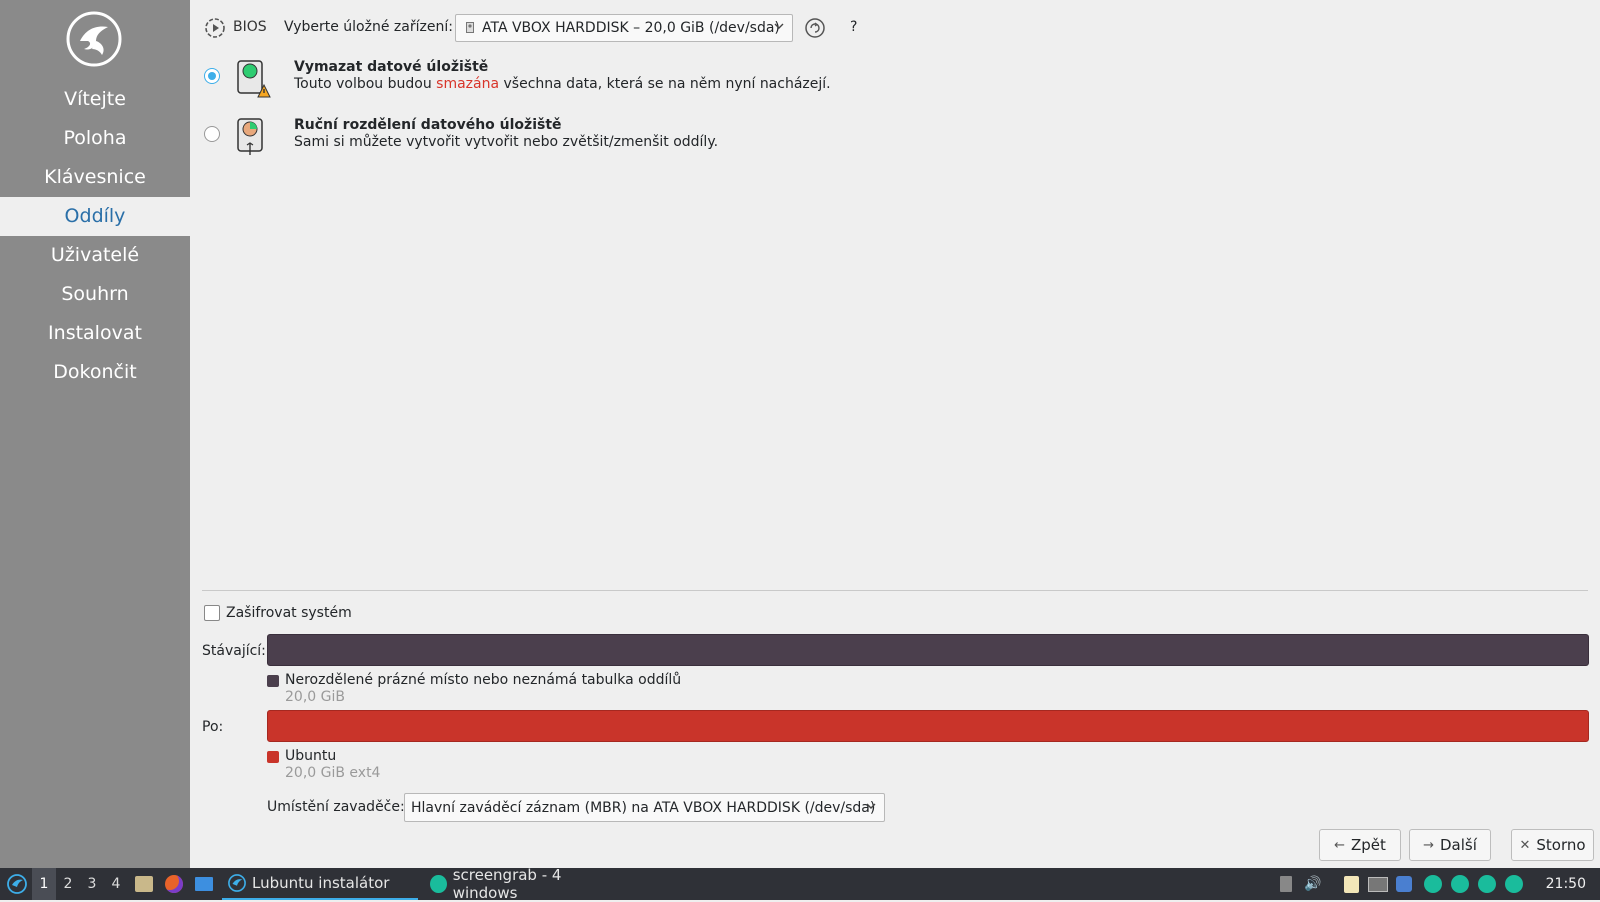 This screenshot has width=1600, height=902. Describe the element at coordinates (234, 651) in the screenshot. I see `current-label: Stávající:` at that location.